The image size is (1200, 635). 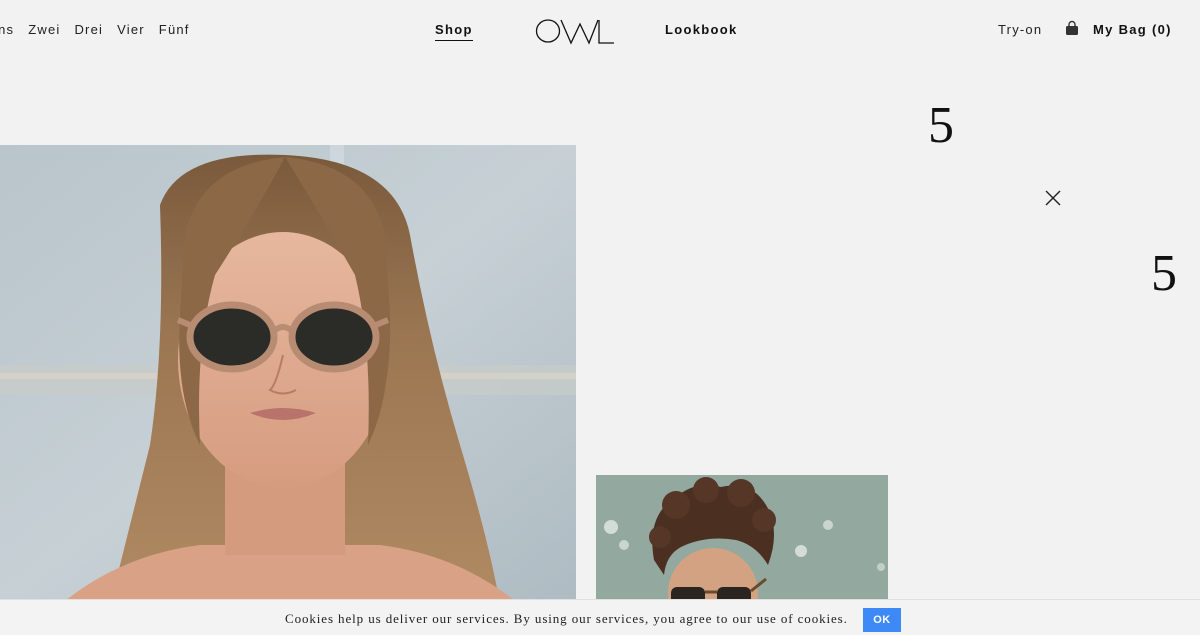 I want to click on shopping-bag-icon, so click(x=1072, y=28).